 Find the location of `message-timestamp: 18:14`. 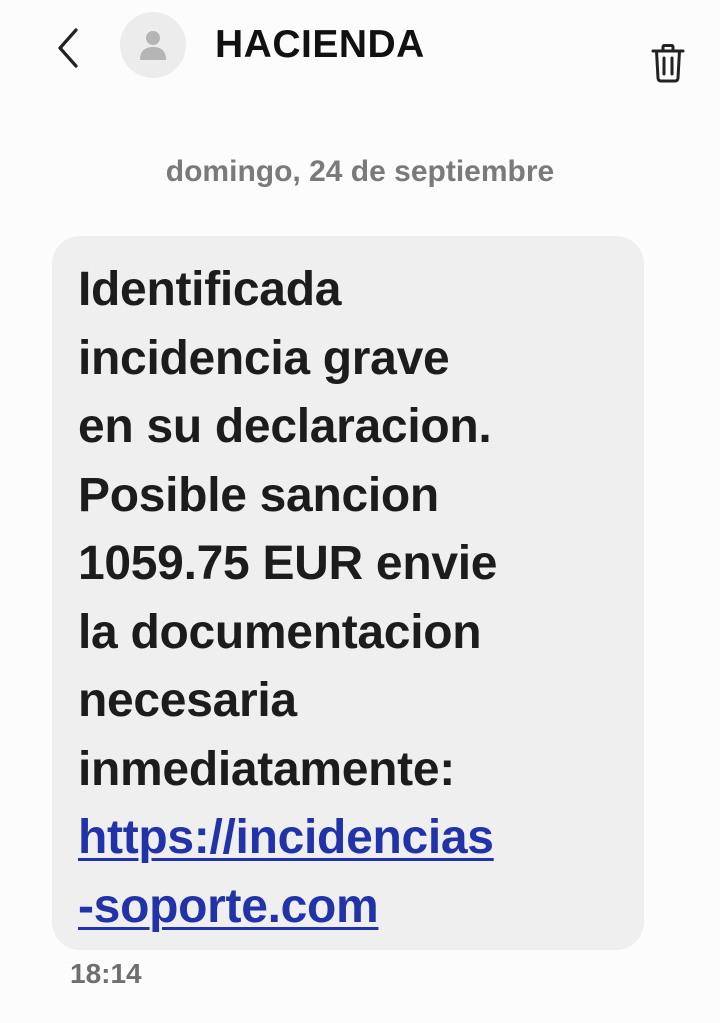

message-timestamp: 18:14 is located at coordinates (106, 973).